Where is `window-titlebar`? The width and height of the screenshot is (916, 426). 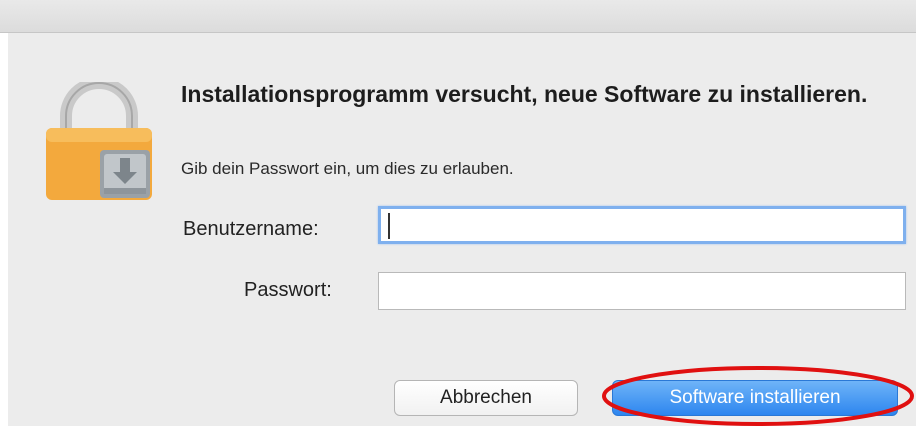 window-titlebar is located at coordinates (458, 16).